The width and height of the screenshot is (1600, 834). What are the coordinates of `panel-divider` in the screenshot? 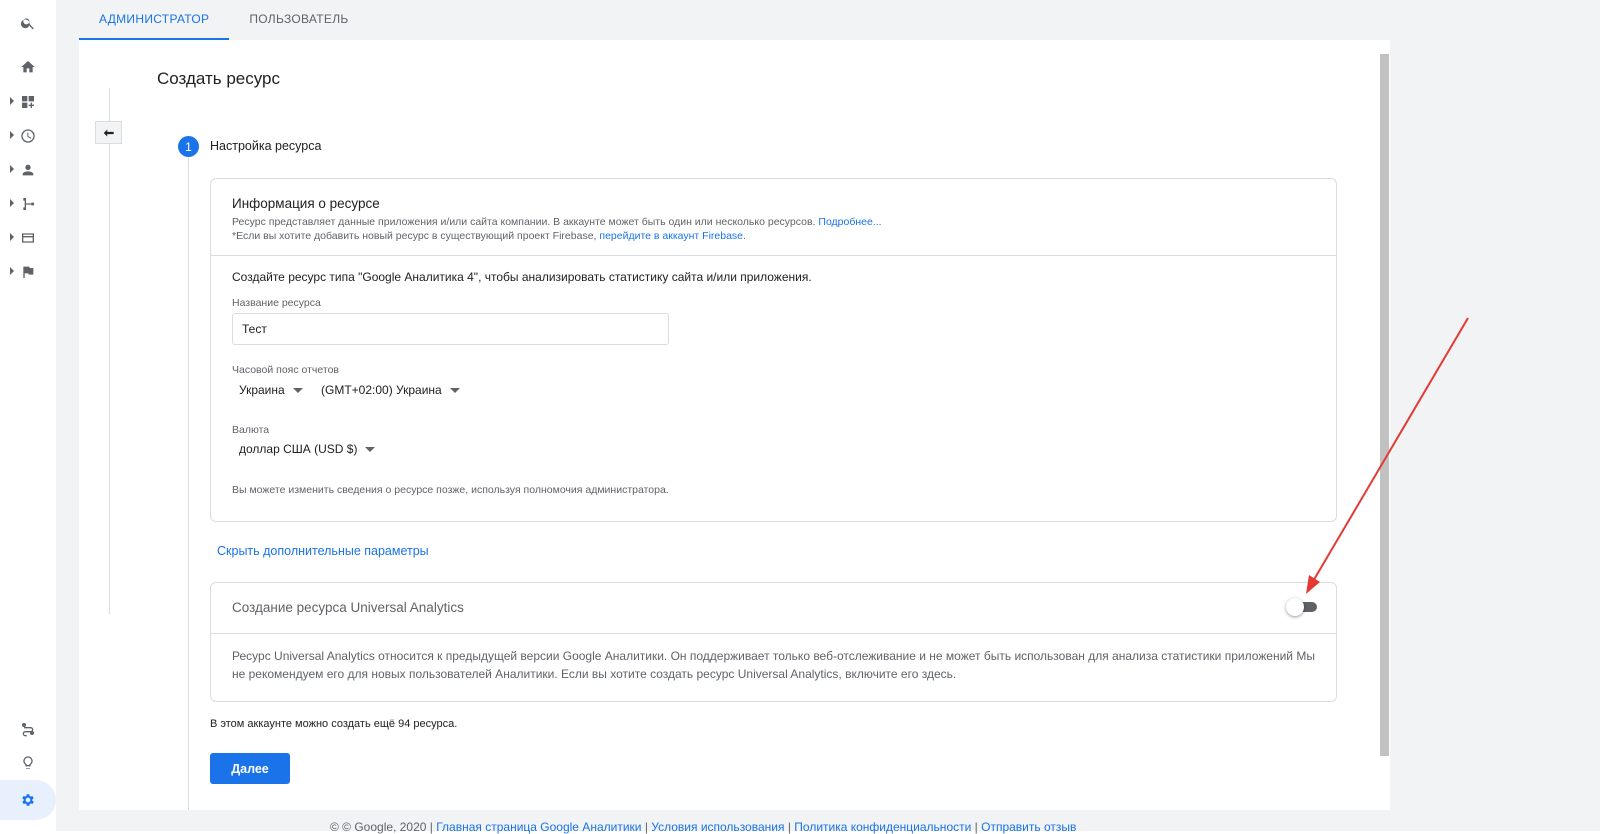 It's located at (109, 351).